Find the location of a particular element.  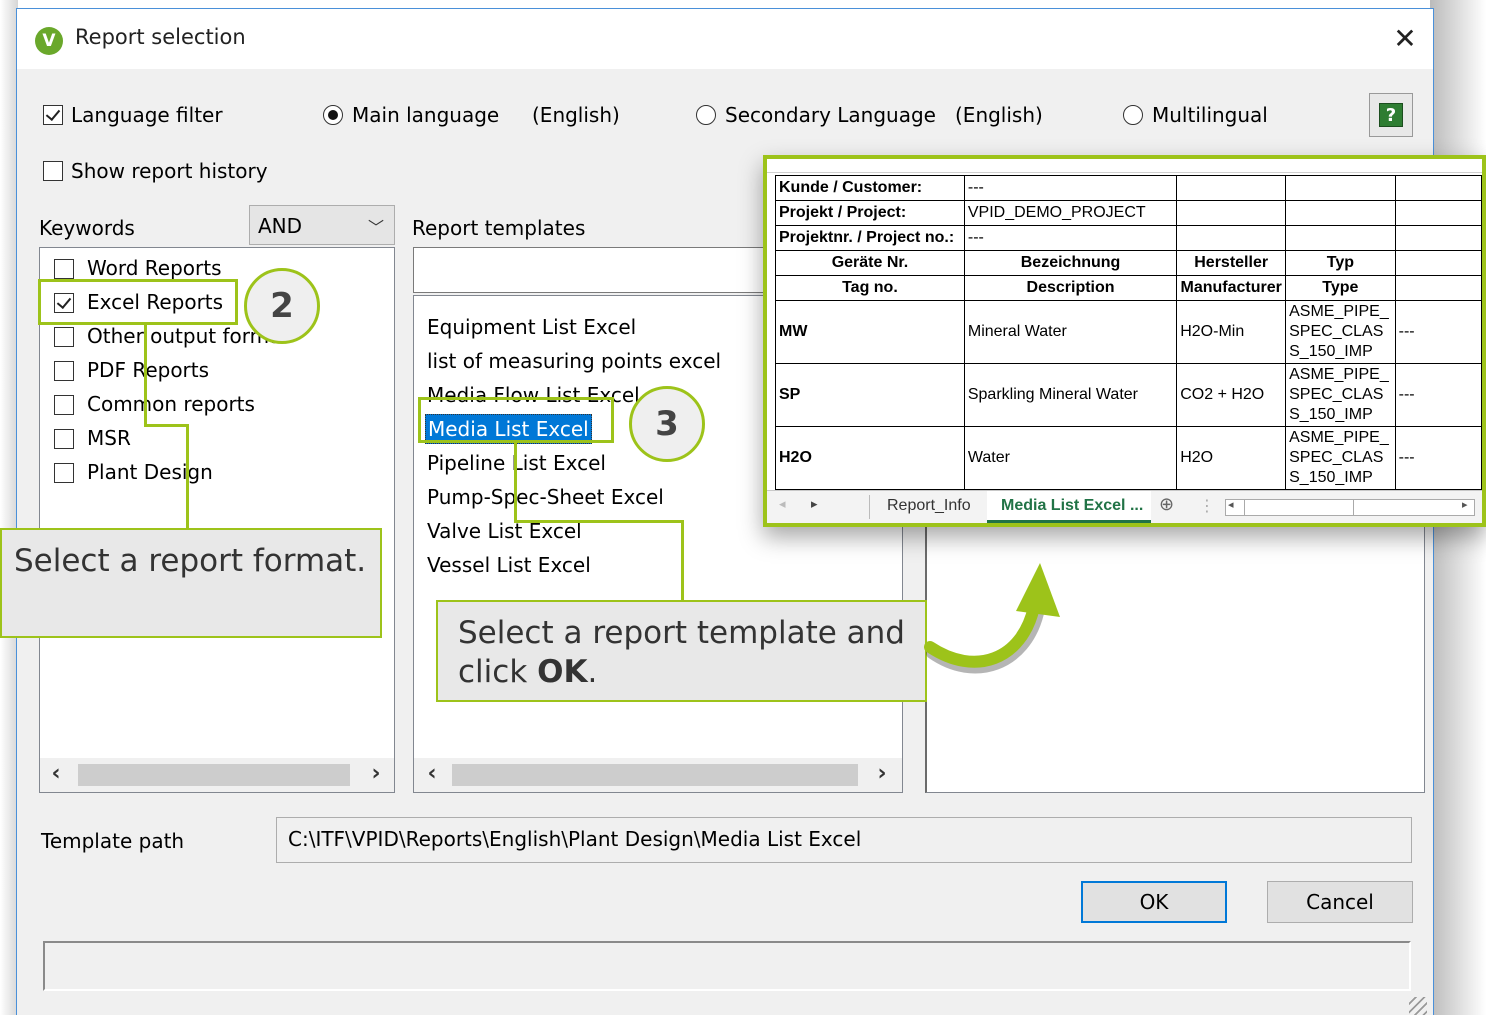

column-header-de: Hersteller is located at coordinates (1231, 263).